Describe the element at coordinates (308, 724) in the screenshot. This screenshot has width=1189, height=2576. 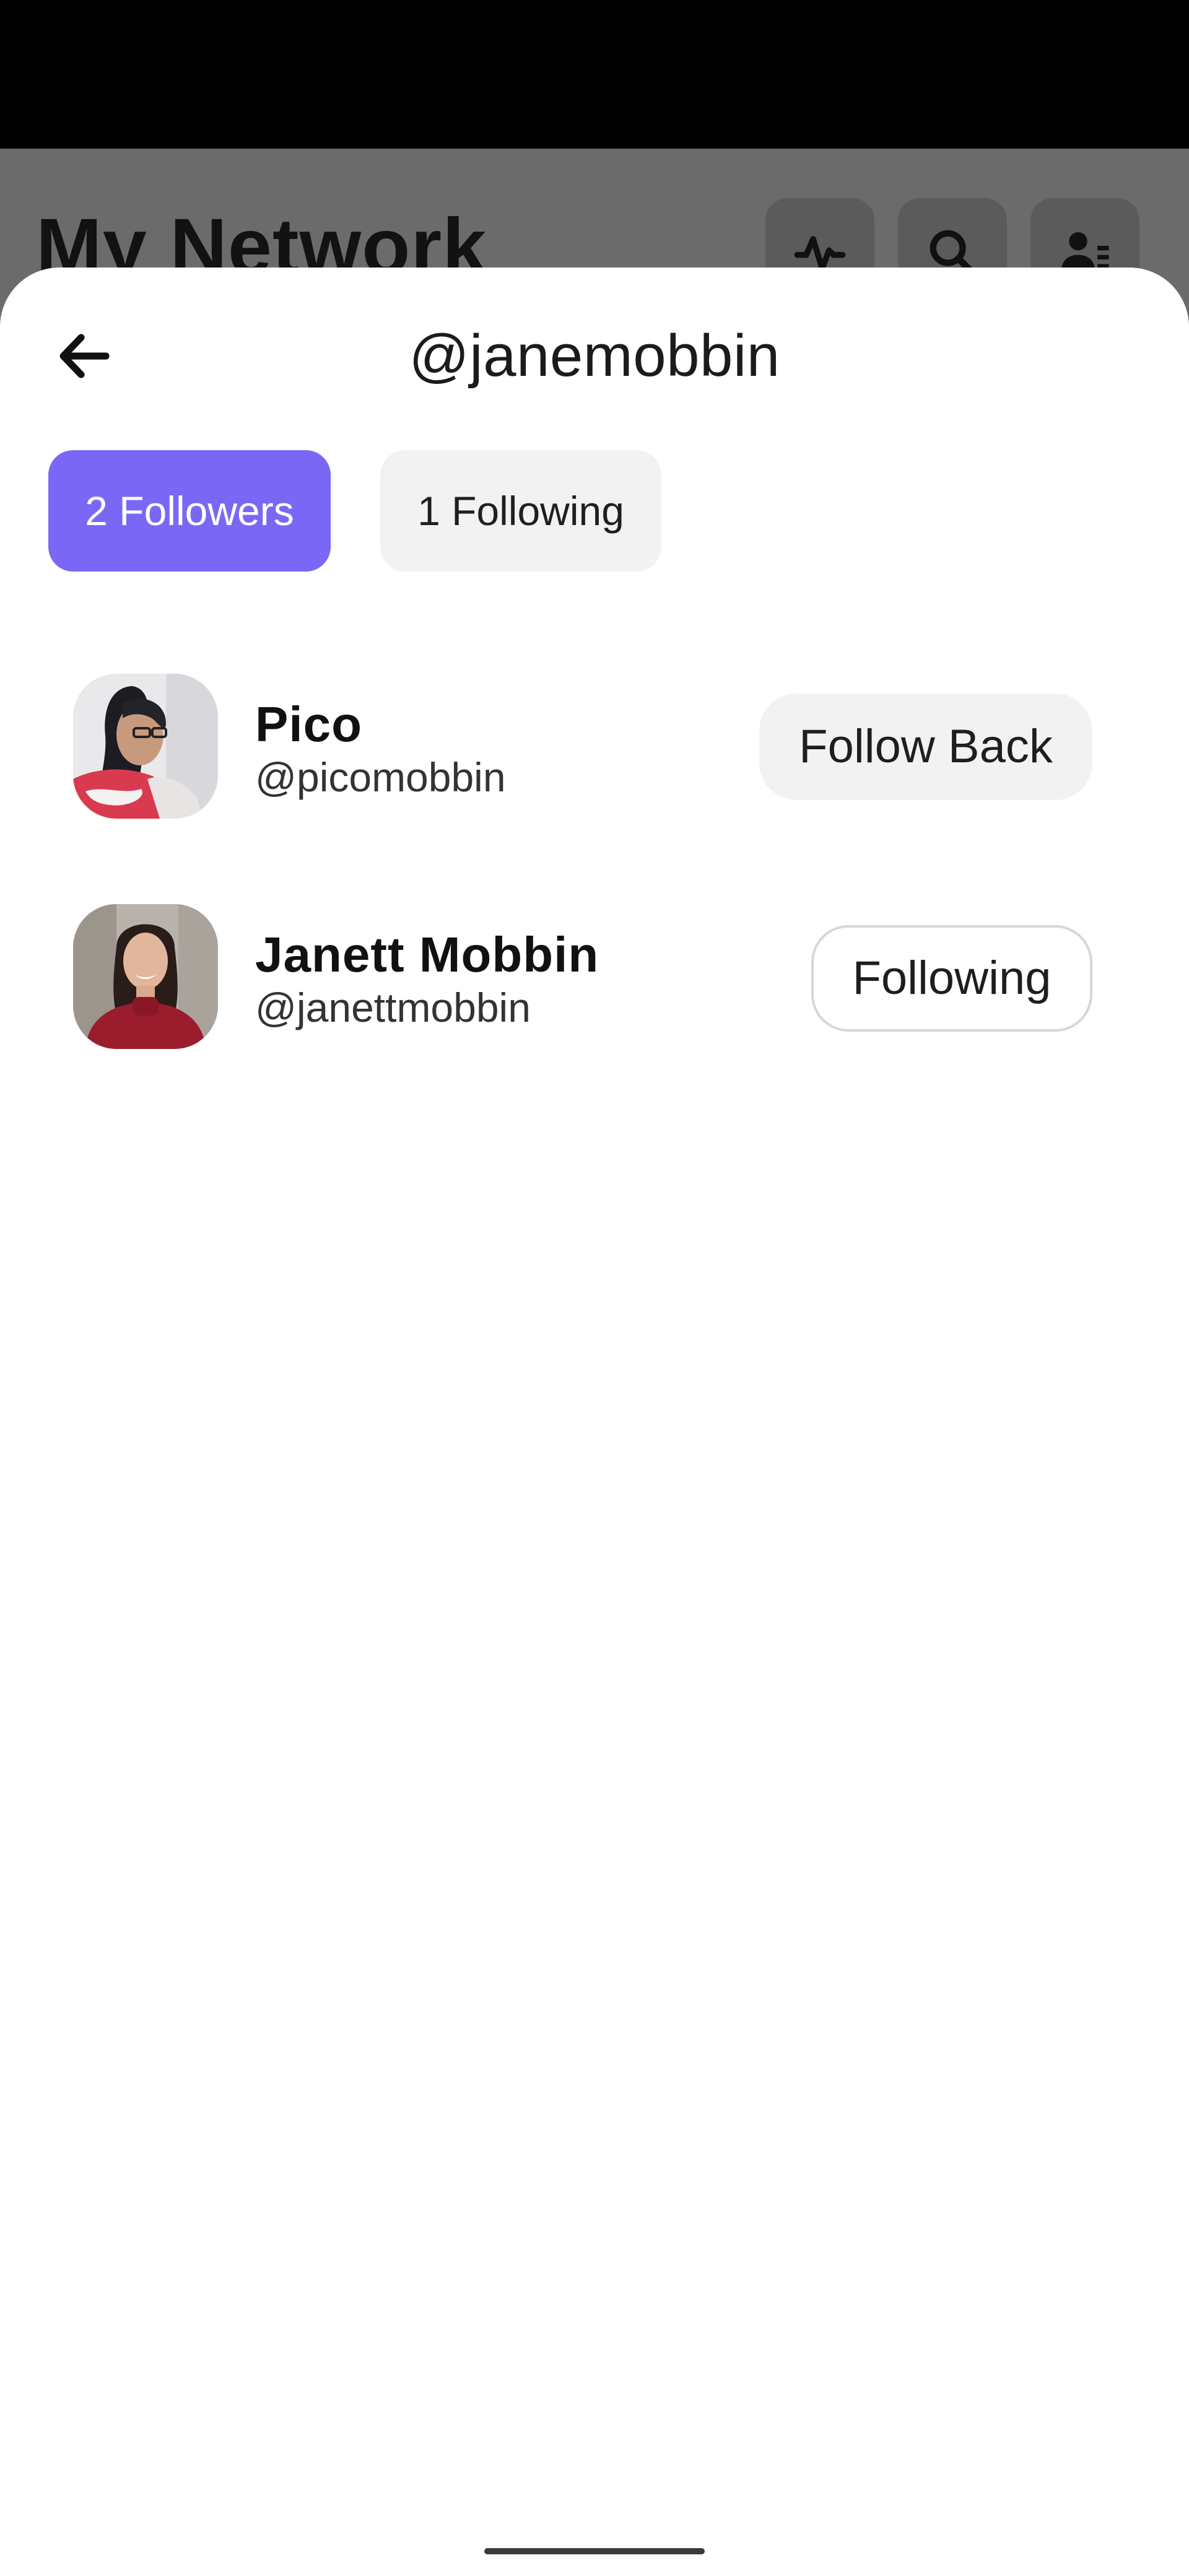
I see `user-name: Pico` at that location.